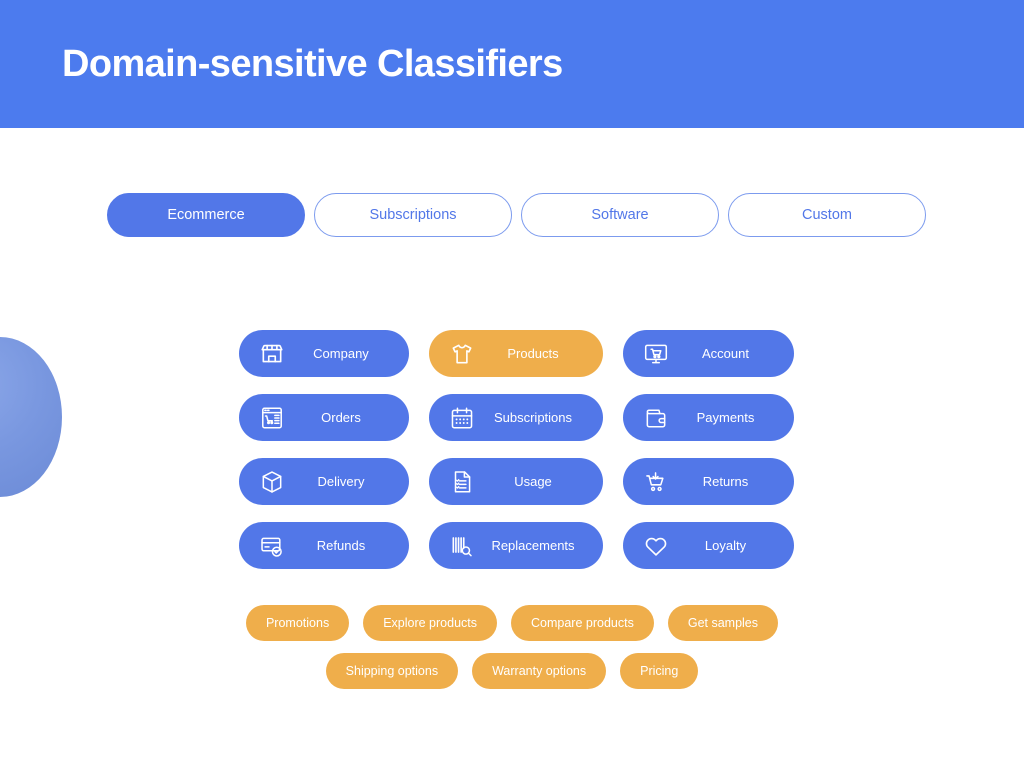 The width and height of the screenshot is (1024, 768). I want to click on category-subscriptions: Subscriptions, so click(516, 417).